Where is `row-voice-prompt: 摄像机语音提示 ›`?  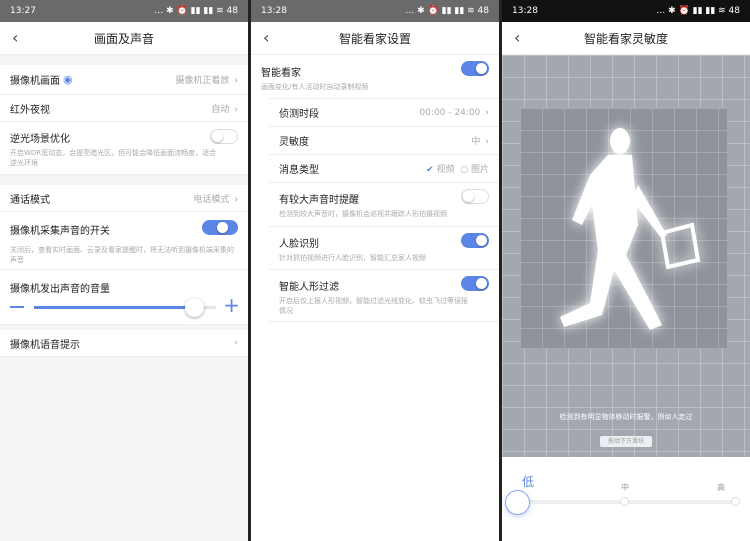 row-voice-prompt: 摄像机语音提示 › is located at coordinates (124, 343).